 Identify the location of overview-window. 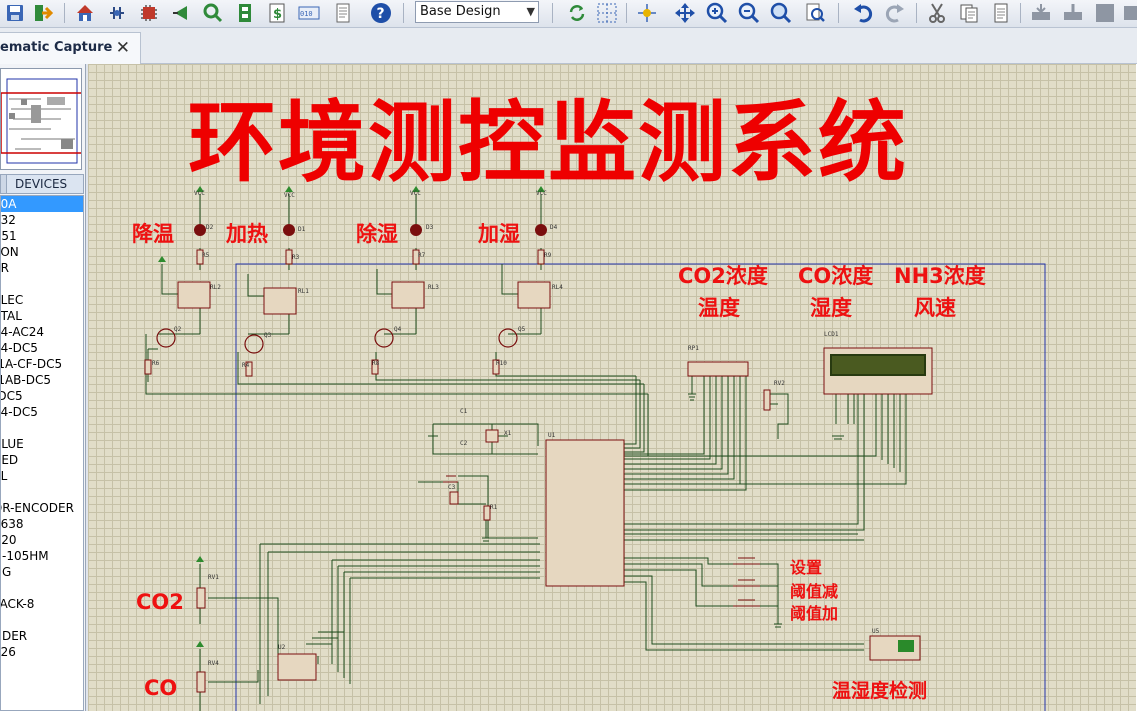
(41, 119).